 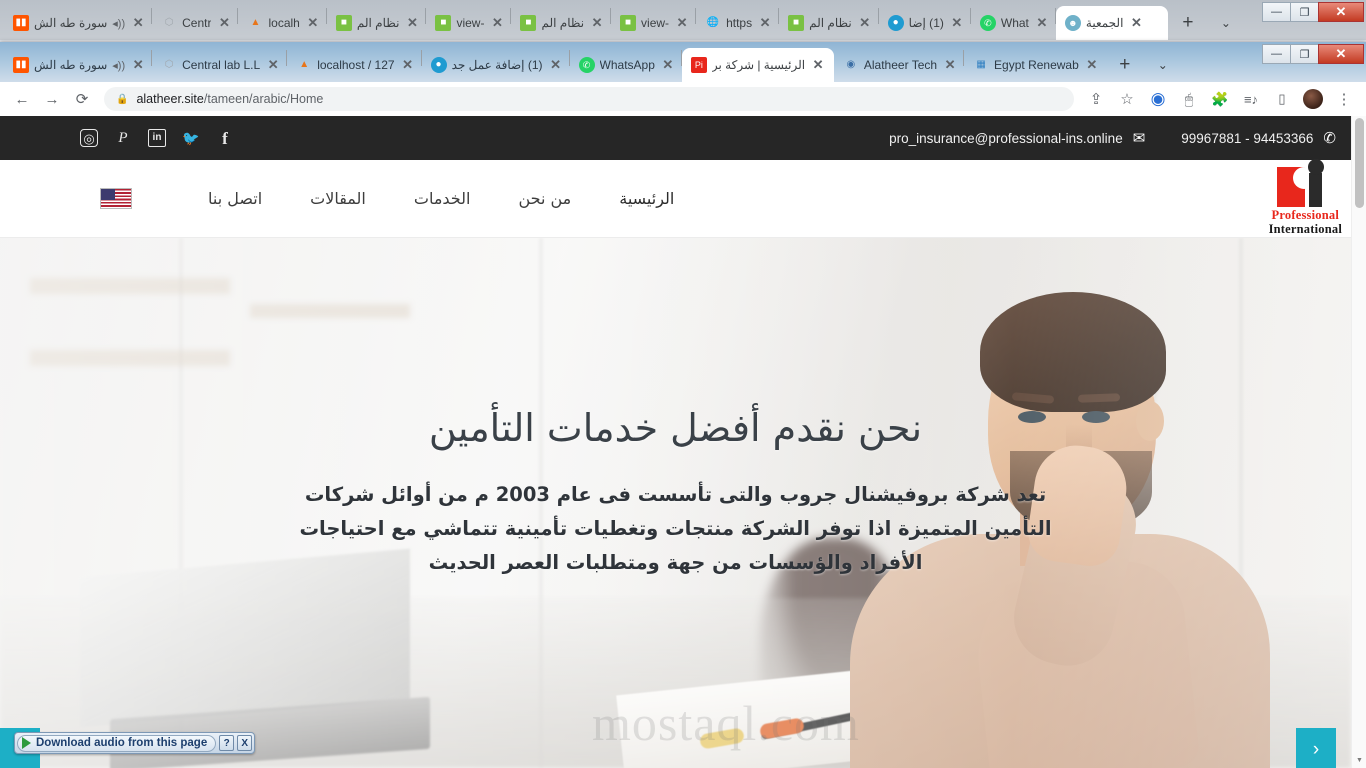 I want to click on mouse-gesture-icon: 🖱, so click(x=1189, y=99).